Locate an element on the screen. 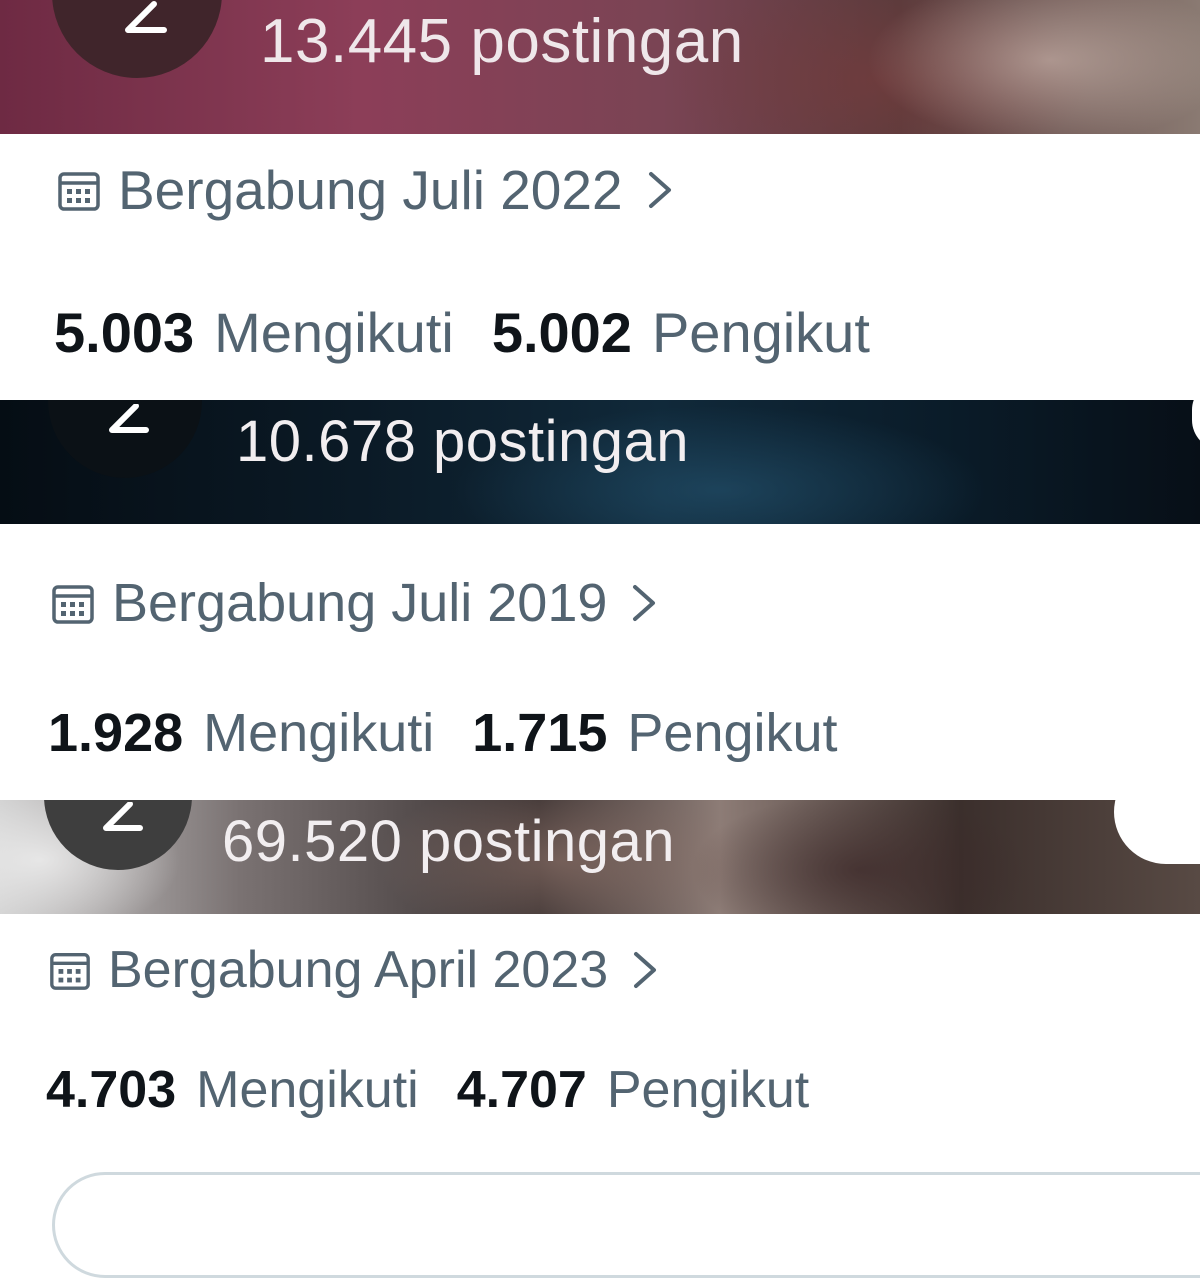 This screenshot has height=1278, width=1200. post-count: 10.678 postingan is located at coordinates (463, 441).